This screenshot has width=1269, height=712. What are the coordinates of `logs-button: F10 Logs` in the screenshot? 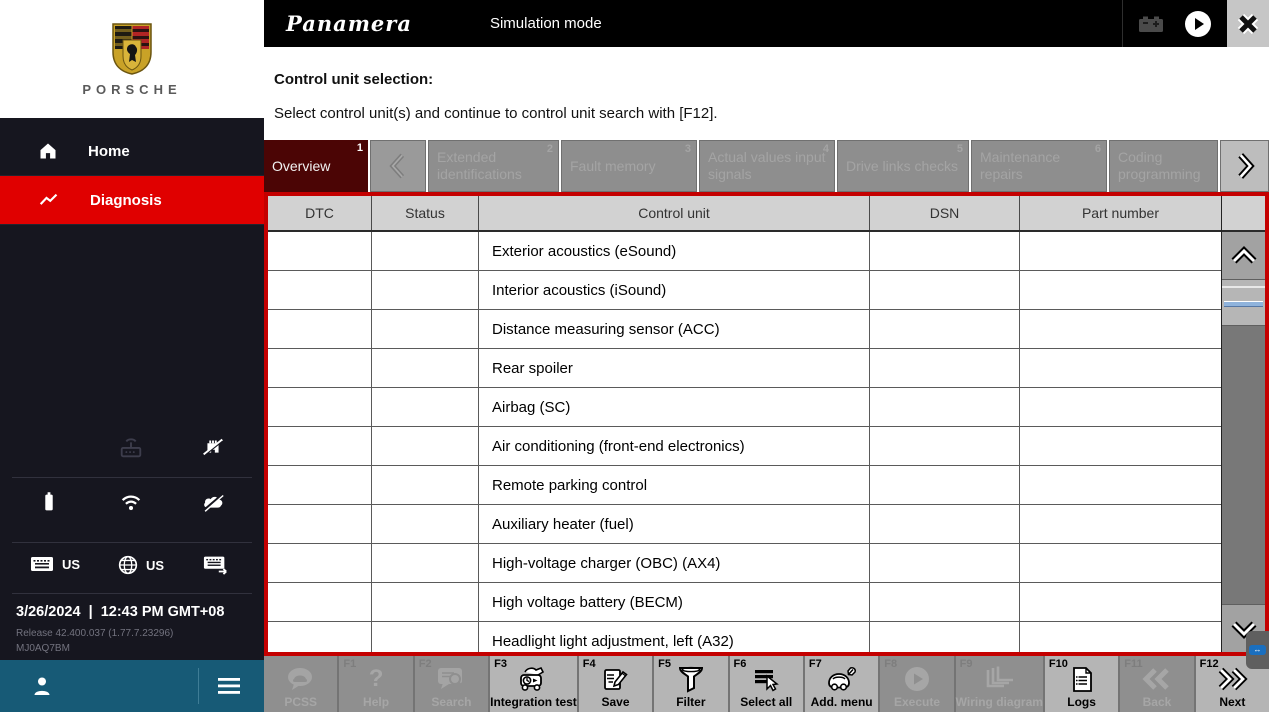 It's located at (1082, 684).